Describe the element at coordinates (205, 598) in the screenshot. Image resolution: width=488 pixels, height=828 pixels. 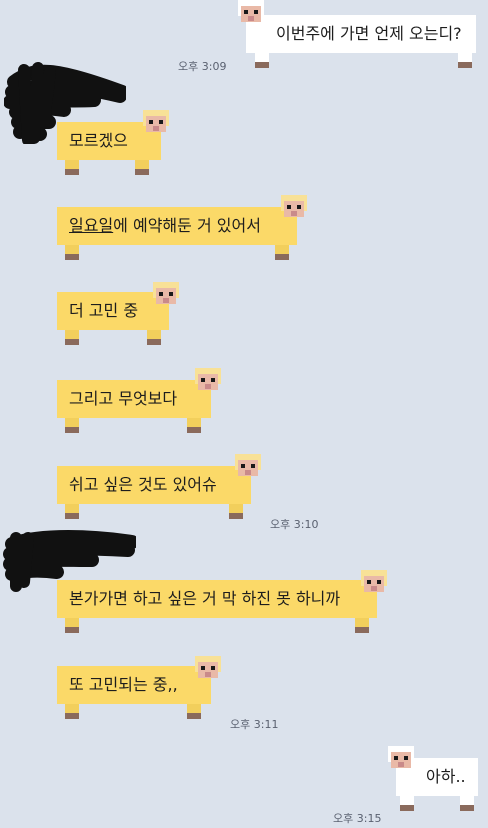
I see `message-text: 본가가면 하고 싶은 거 막 하진 못 하니까` at that location.